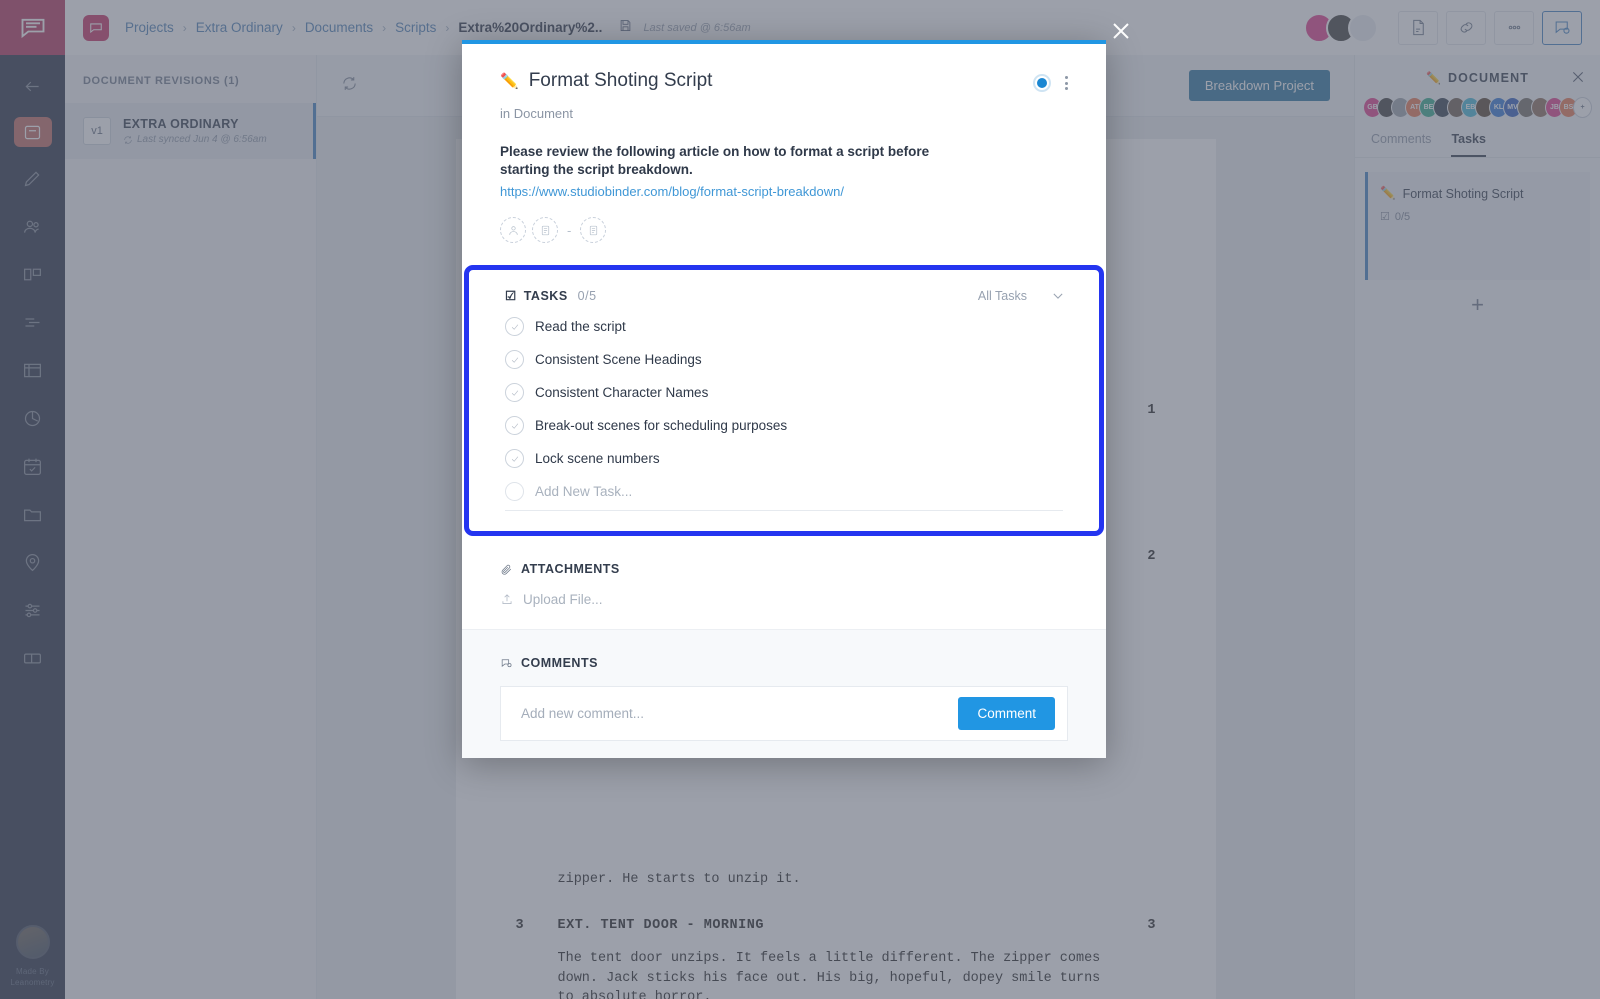 Image resolution: width=1600 pixels, height=999 pixels. Describe the element at coordinates (509, 81) in the screenshot. I see `pencil-icon: ✏️` at that location.